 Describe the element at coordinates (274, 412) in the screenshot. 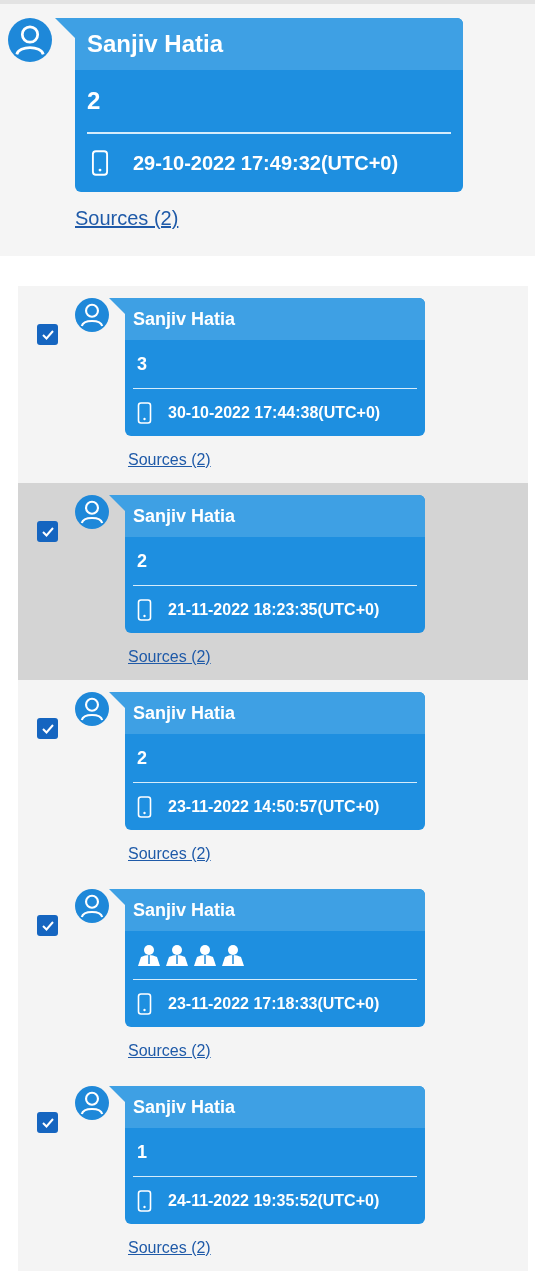

I see `timestamp: 30-10-2022 17:44:38(UTC+0)` at that location.